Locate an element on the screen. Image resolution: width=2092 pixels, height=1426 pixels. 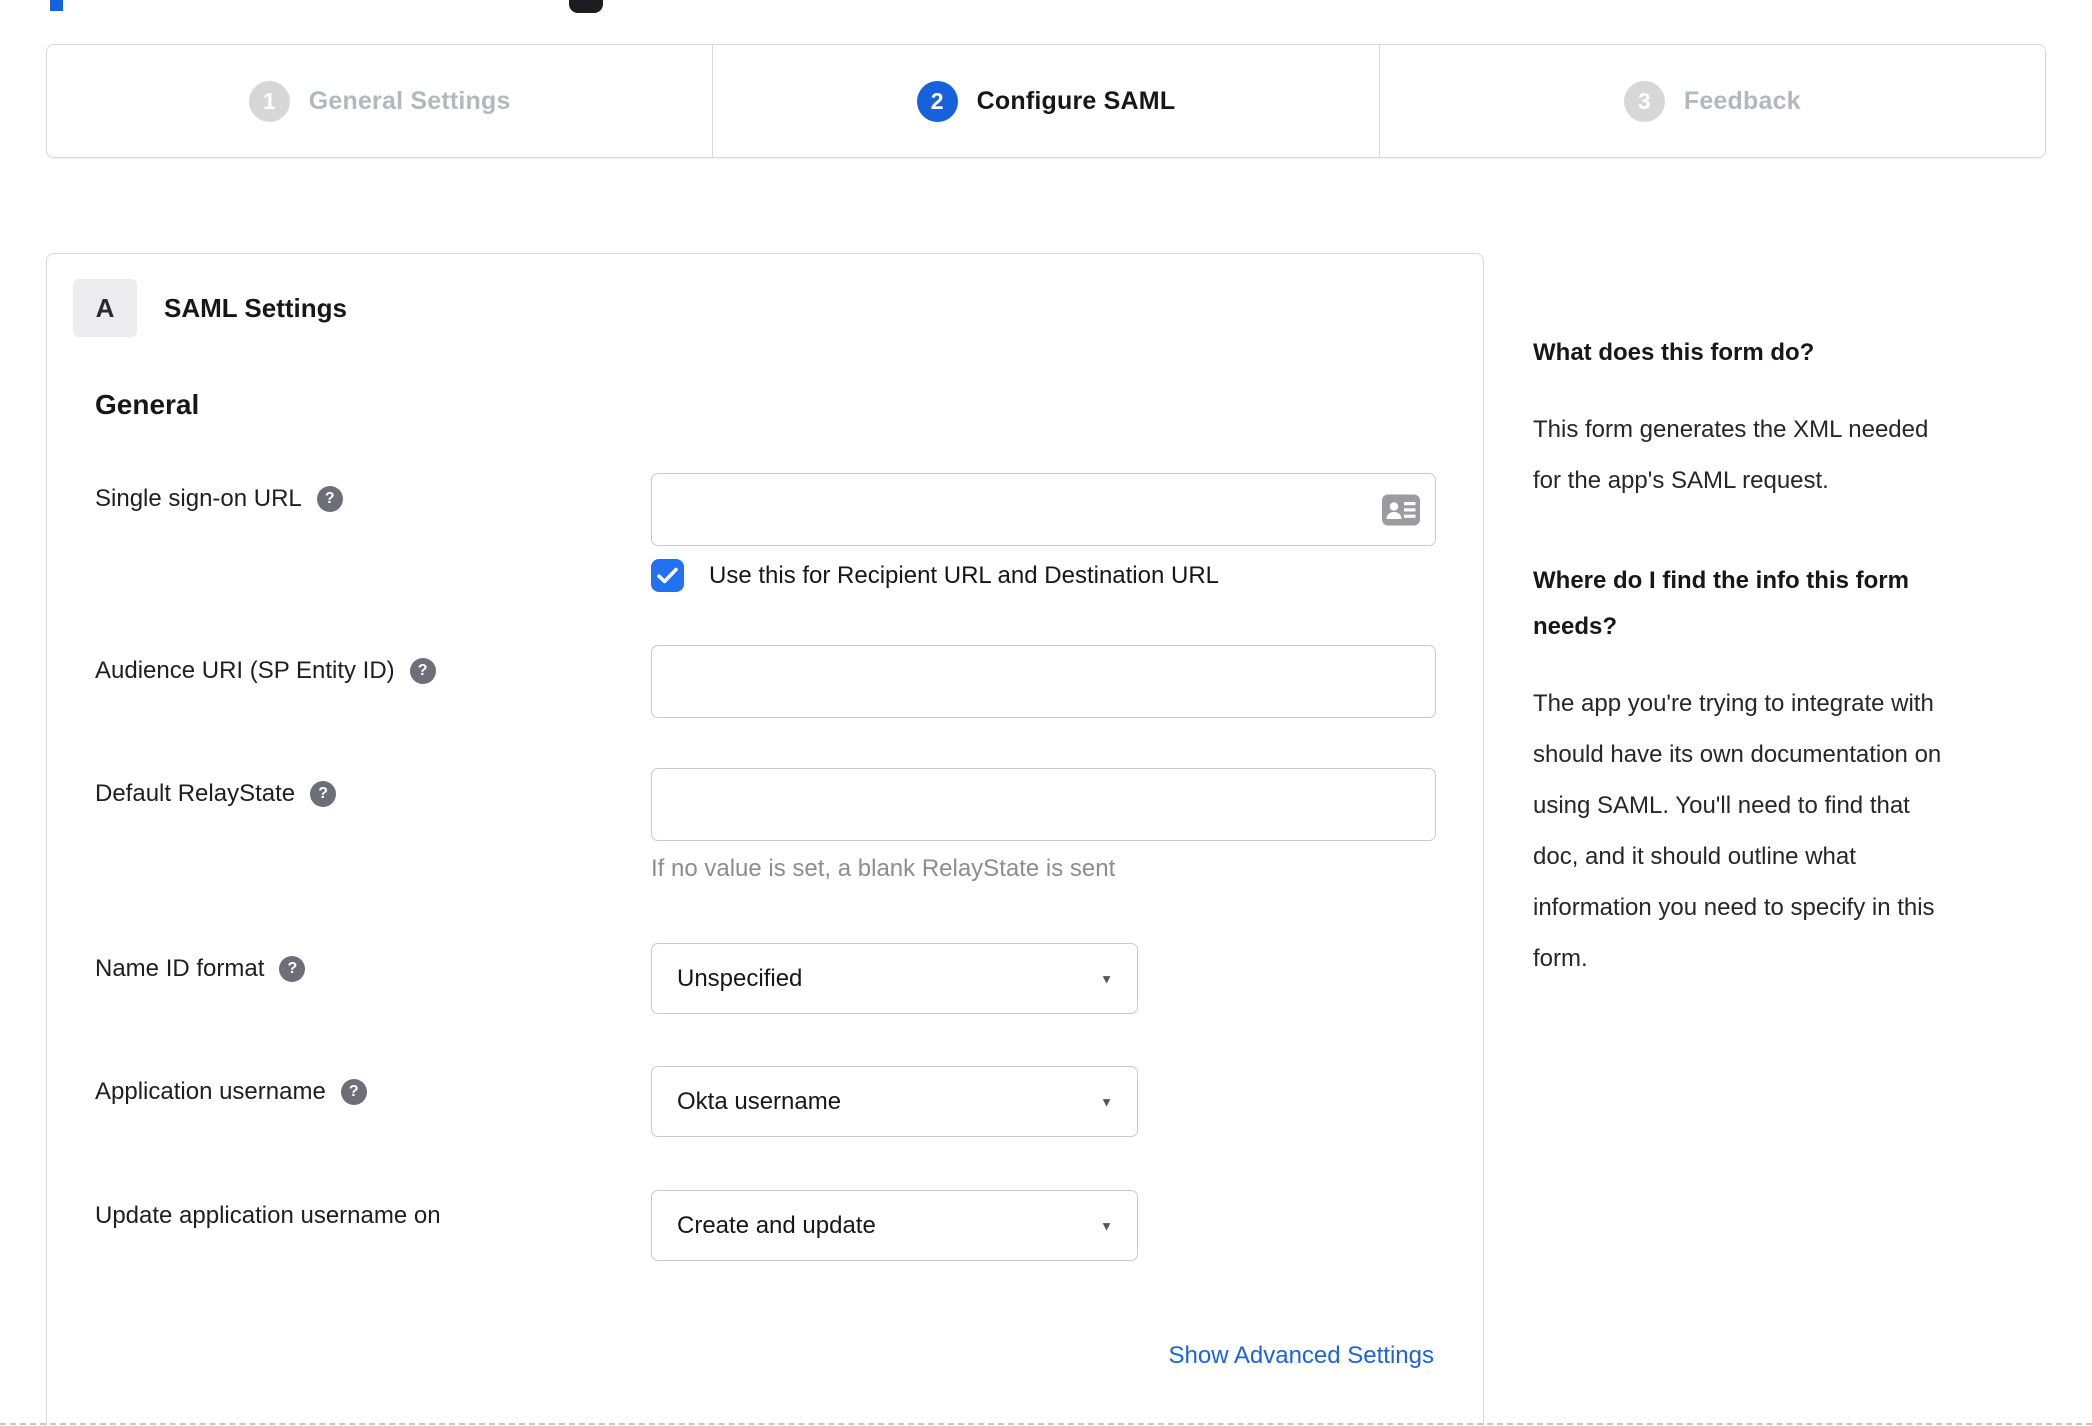
update-application-username-value: Create and update is located at coordinates (776, 1225).